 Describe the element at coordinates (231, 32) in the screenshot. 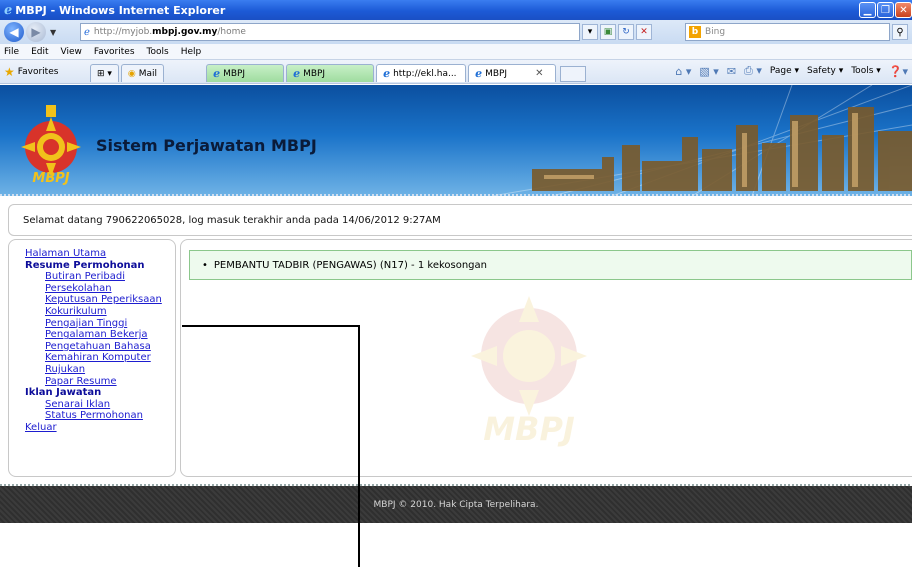

I see `url-suffix: /home` at that location.